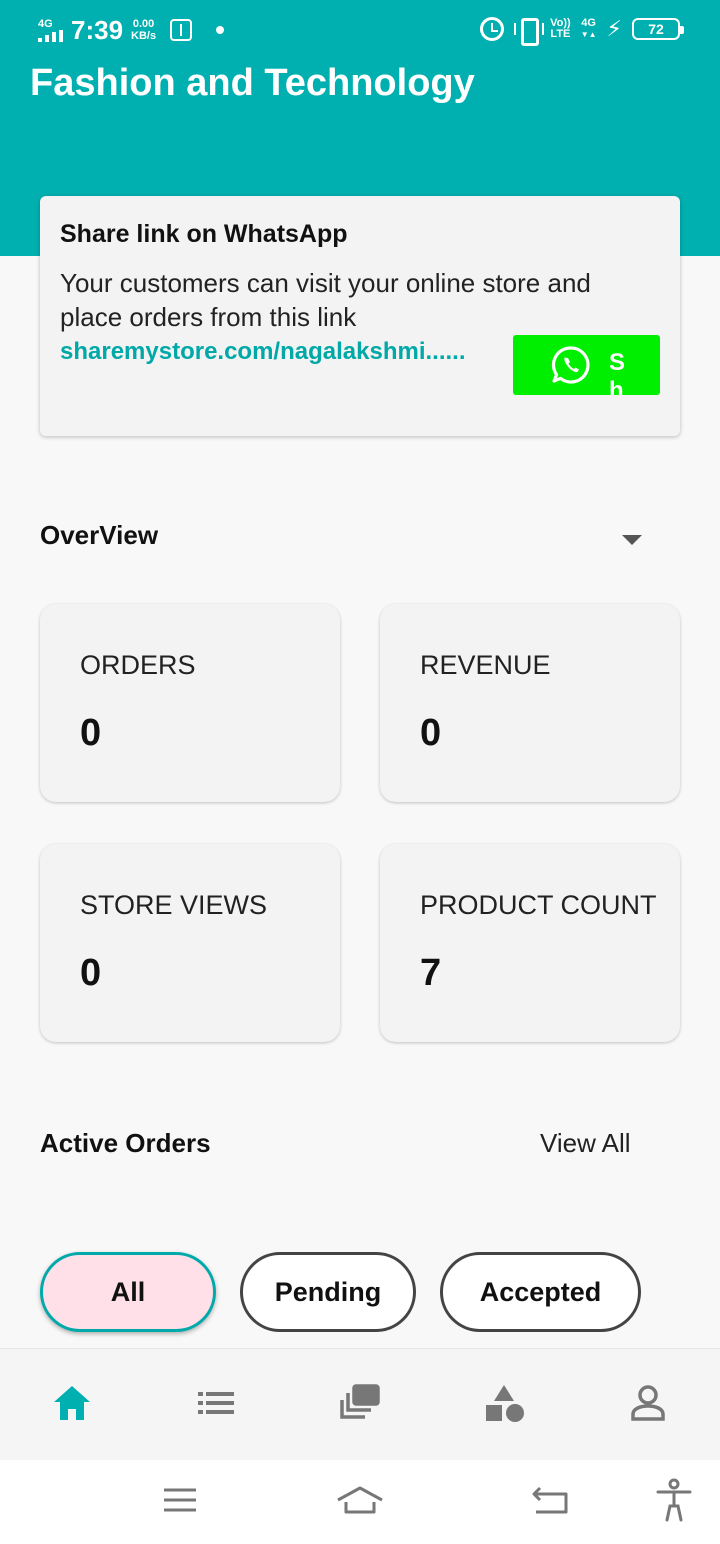  I want to click on store-views-card: STORE VIEWS 0, so click(190, 943).